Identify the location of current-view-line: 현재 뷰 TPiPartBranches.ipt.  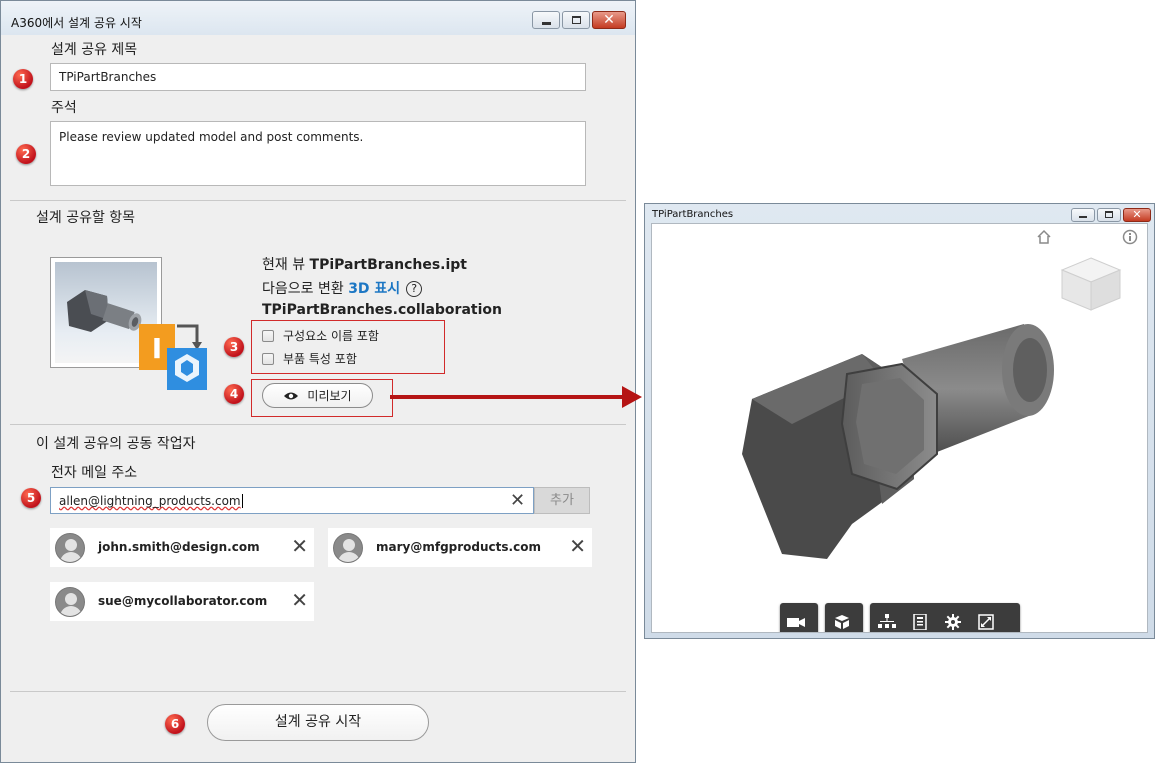
(364, 264).